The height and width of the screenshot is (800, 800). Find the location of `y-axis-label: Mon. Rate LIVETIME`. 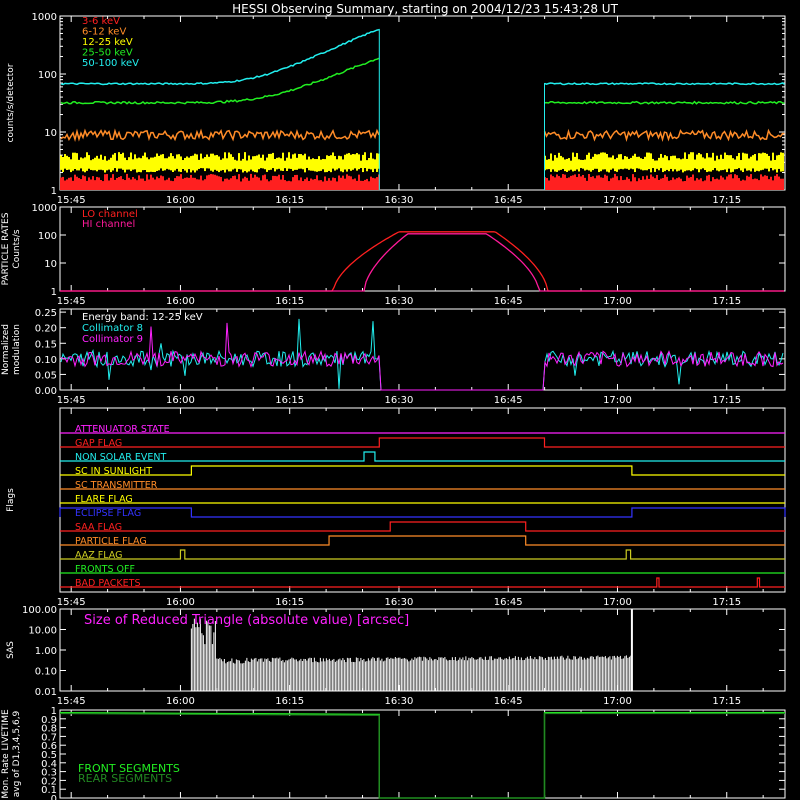

y-axis-label: Mon. Rate LIVETIME is located at coordinates (6, 754).